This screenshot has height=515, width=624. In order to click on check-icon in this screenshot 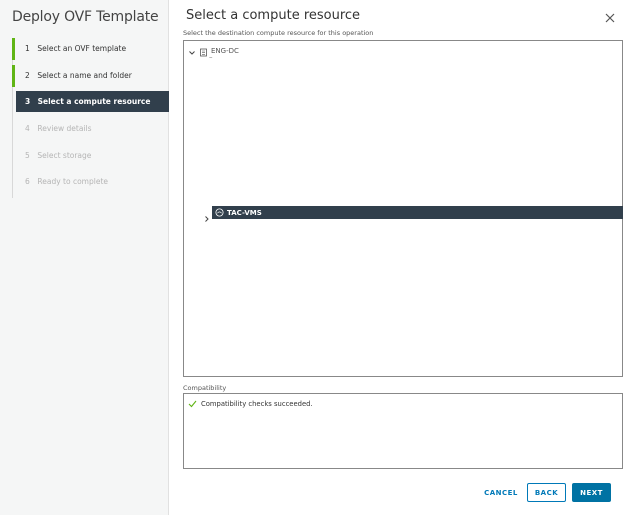, I will do `click(192, 404)`.